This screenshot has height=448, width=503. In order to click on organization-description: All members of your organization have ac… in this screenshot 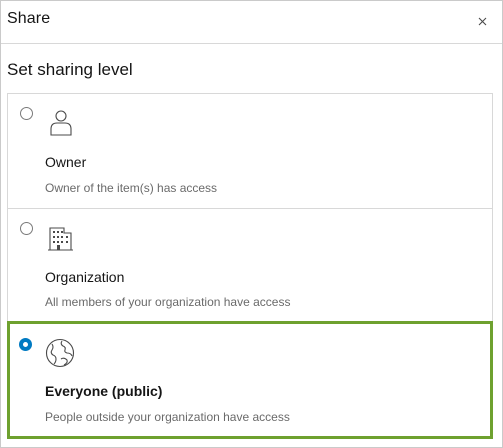, I will do `click(168, 302)`.